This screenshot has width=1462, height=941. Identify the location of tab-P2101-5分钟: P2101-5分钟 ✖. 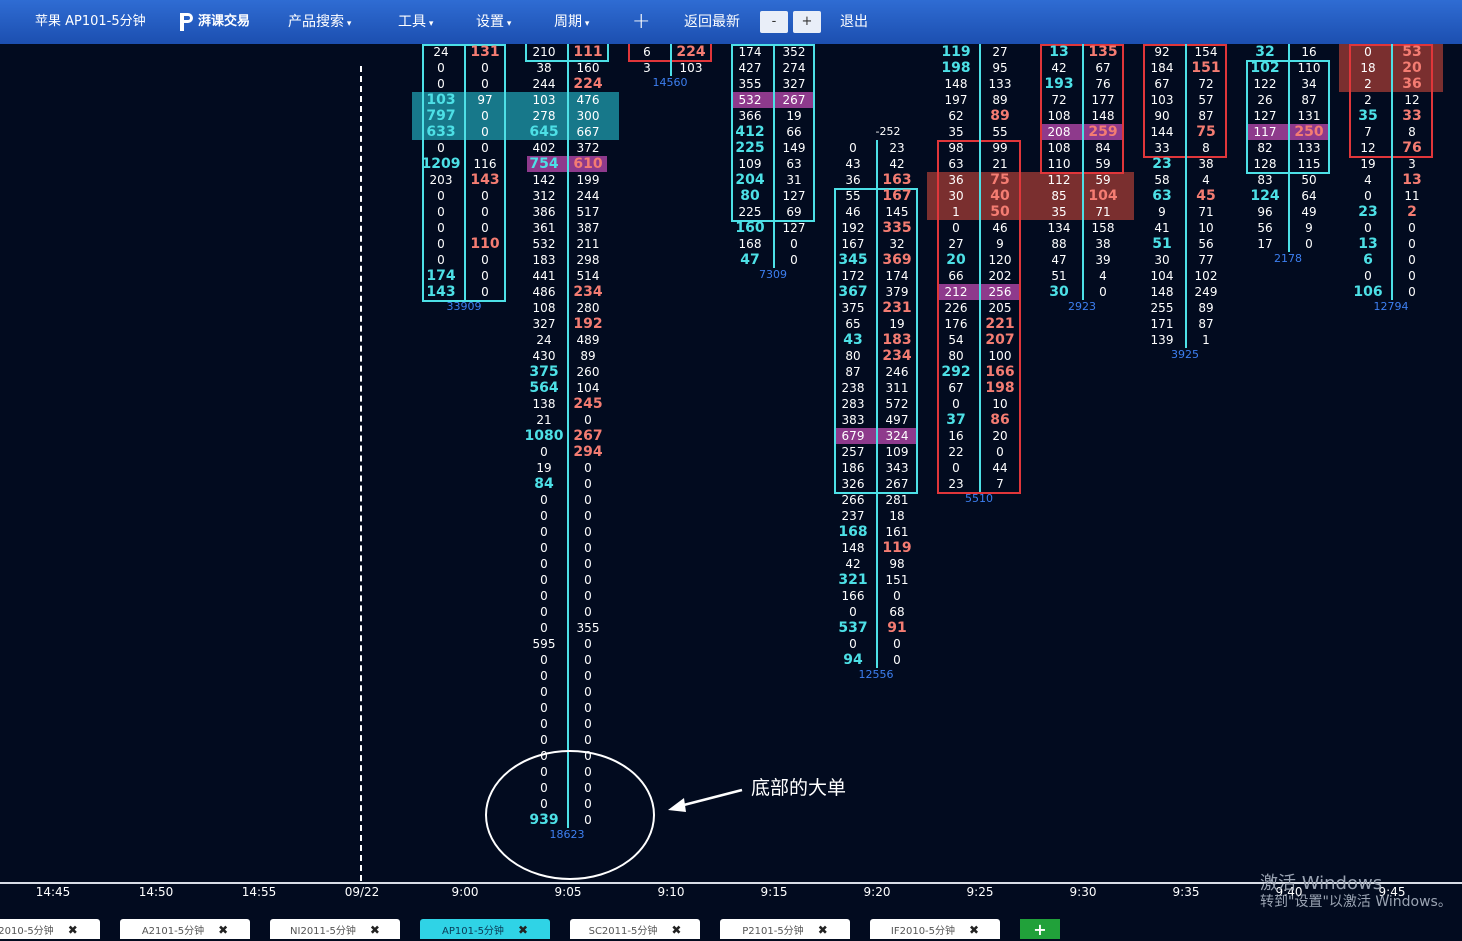
(785, 929).